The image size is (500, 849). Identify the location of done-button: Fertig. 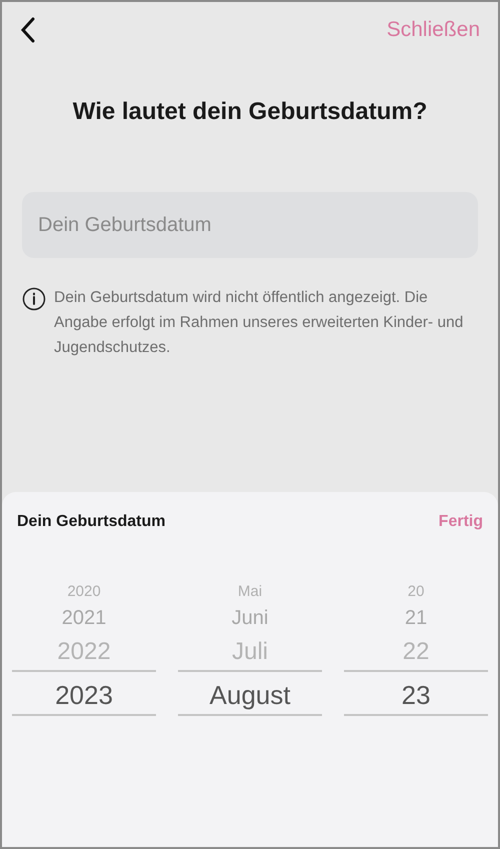
(460, 522).